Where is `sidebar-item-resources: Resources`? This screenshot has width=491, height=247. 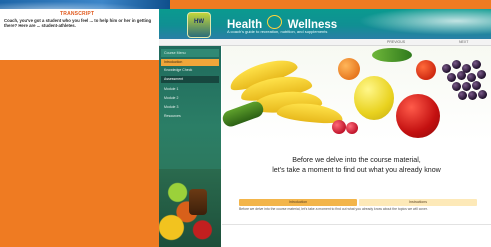 sidebar-item-resources: Resources is located at coordinates (190, 116).